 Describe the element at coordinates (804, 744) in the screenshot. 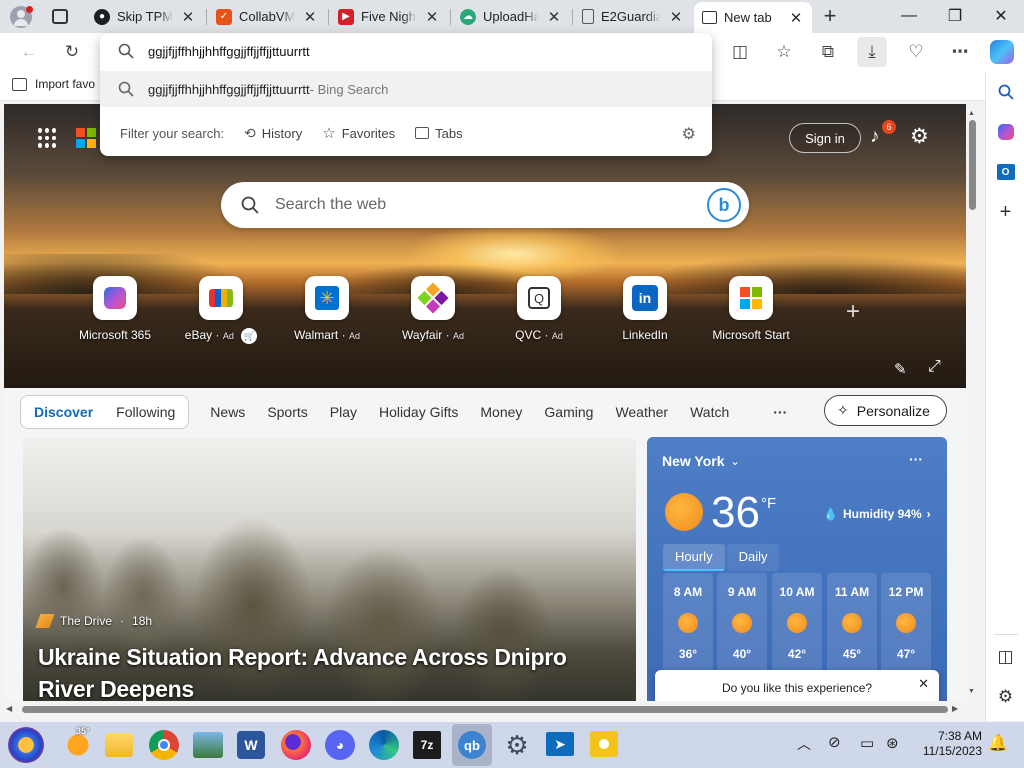

I see `show-hidden-icons-chevron-icon: ︿` at that location.